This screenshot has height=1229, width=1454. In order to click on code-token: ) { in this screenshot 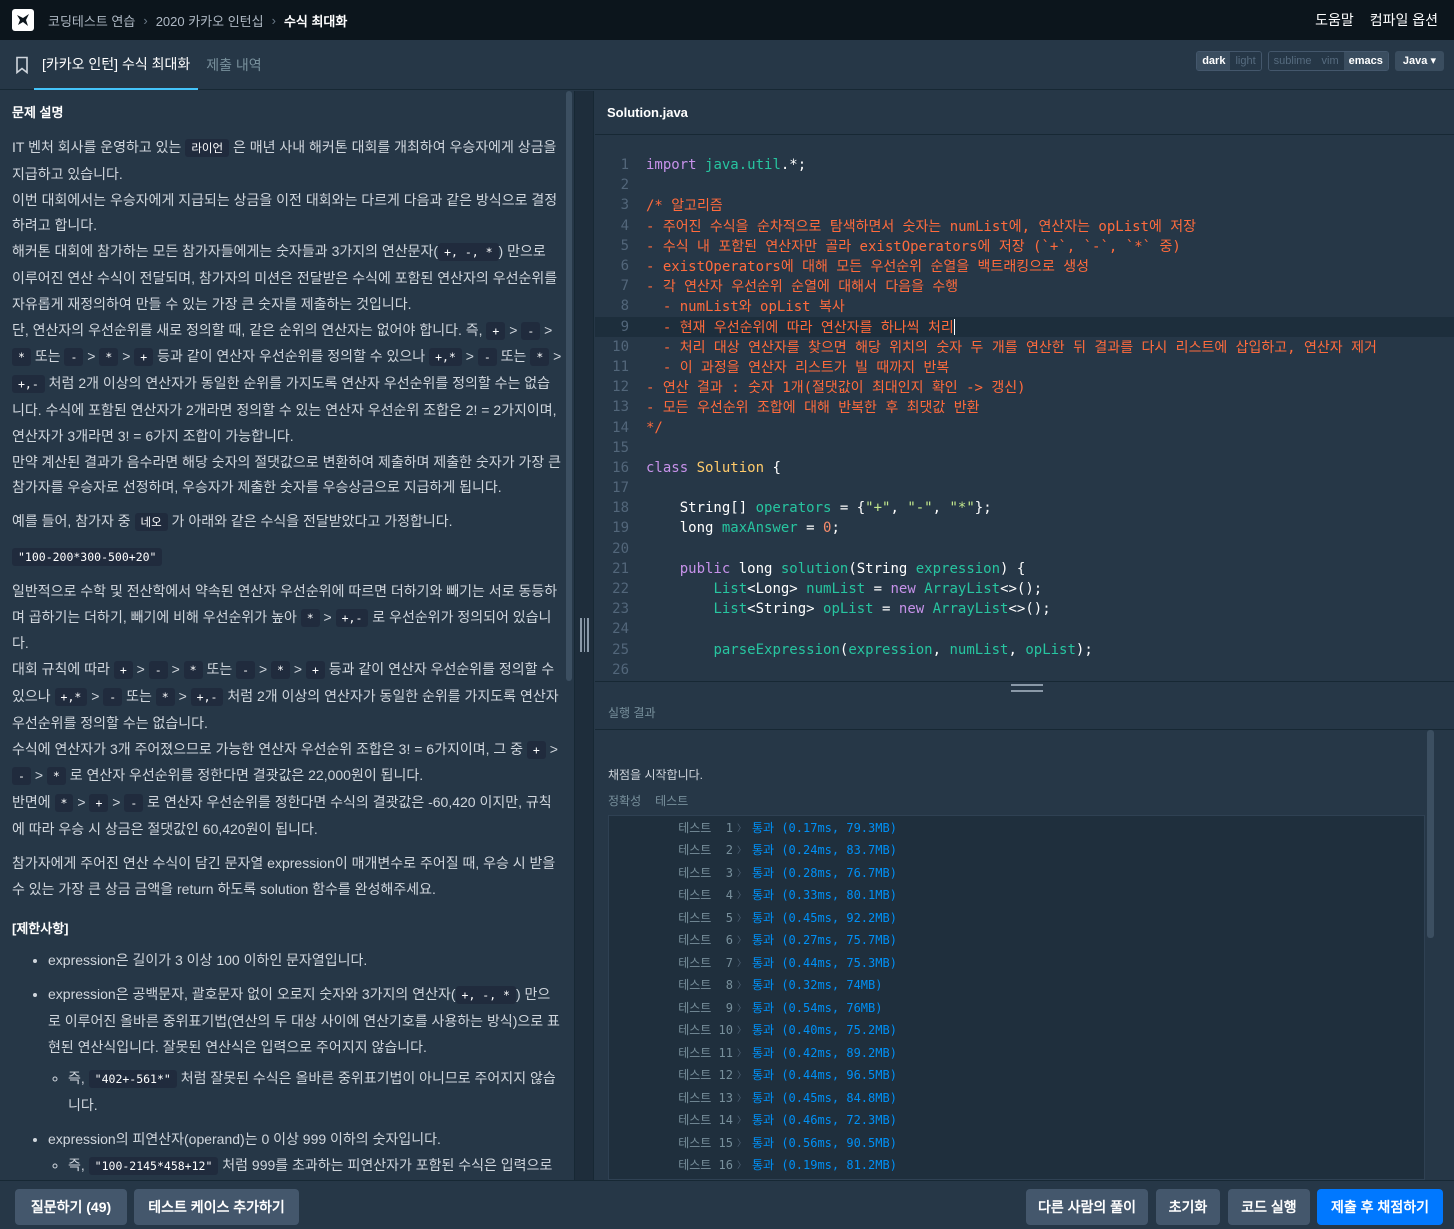, I will do `click(1013, 568)`.